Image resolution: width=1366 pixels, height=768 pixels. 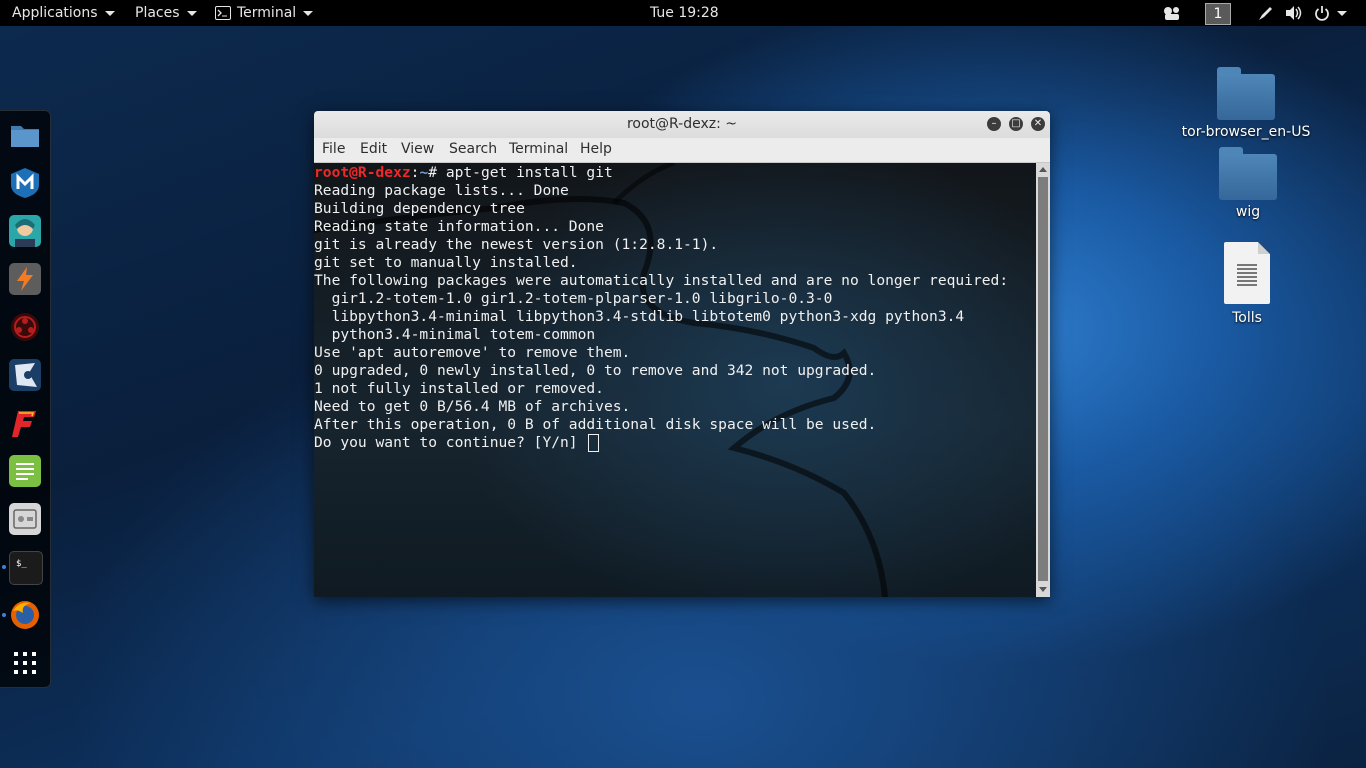 What do you see at coordinates (1247, 318) in the screenshot?
I see `desktop-icon-label: Tolls` at bounding box center [1247, 318].